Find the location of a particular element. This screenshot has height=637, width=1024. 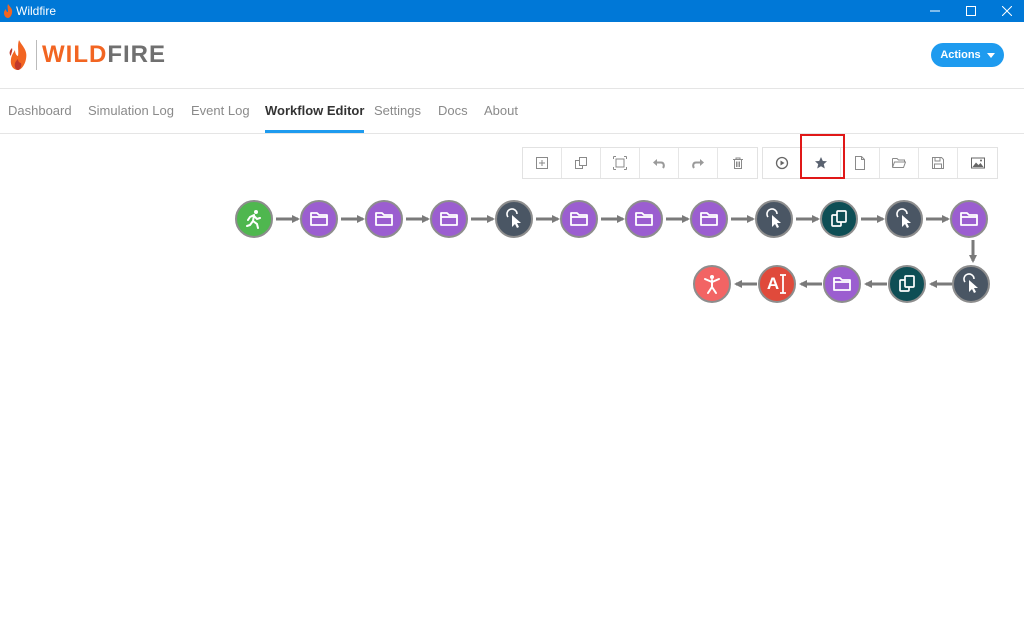

text-input-icon: A is located at coordinates (773, 283).